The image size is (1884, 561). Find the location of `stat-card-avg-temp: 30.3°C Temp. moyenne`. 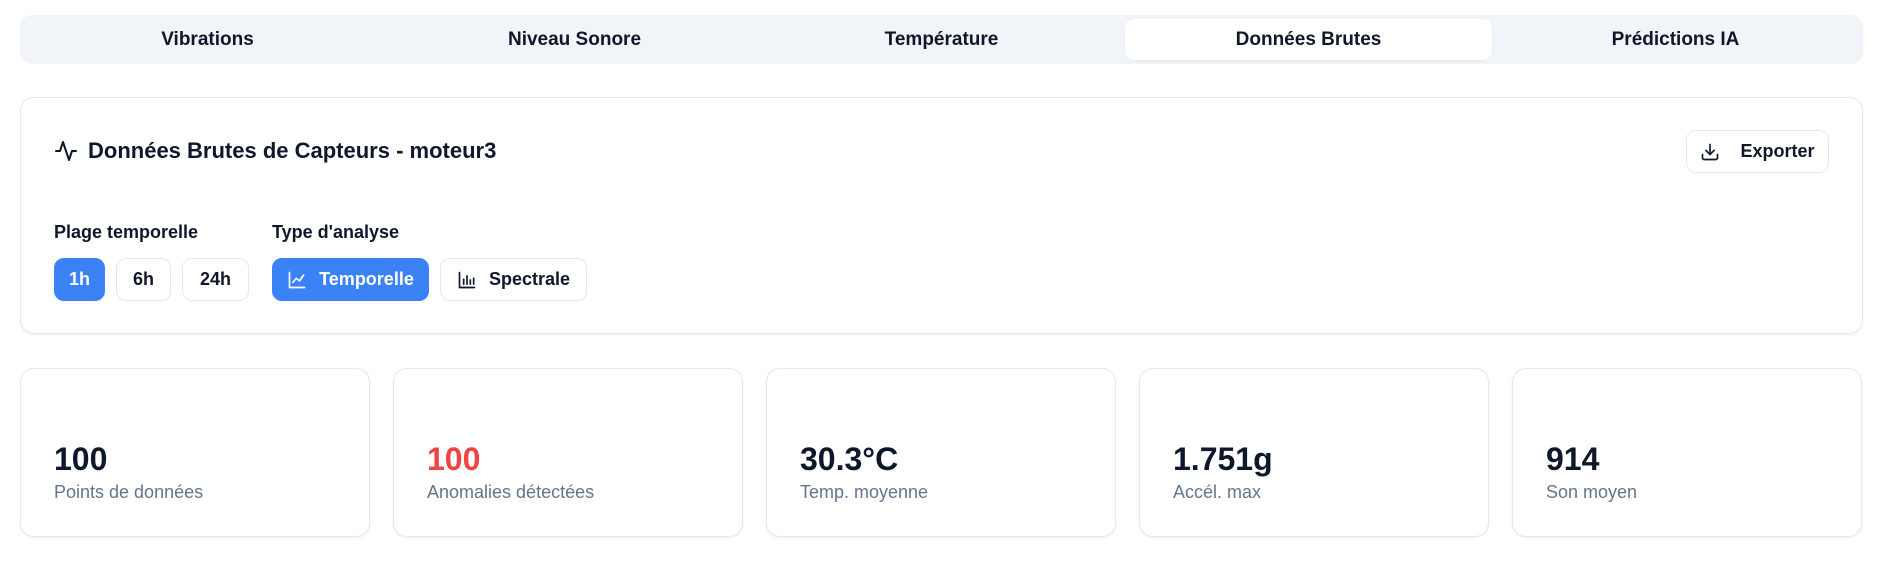

stat-card-avg-temp: 30.3°C Temp. moyenne is located at coordinates (941, 452).